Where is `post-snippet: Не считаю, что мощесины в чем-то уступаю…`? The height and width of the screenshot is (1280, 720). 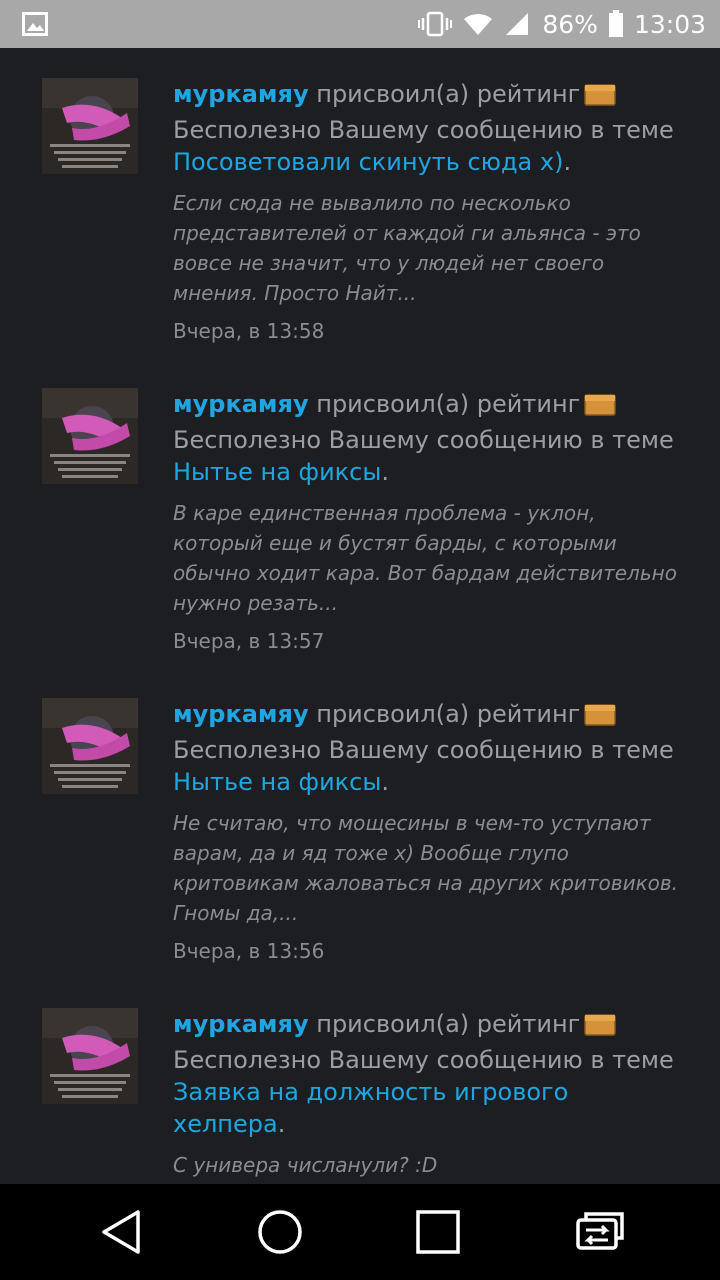
post-snippet: Не считаю, что мощесины в чем-то уступаю… is located at coordinates (426, 868).